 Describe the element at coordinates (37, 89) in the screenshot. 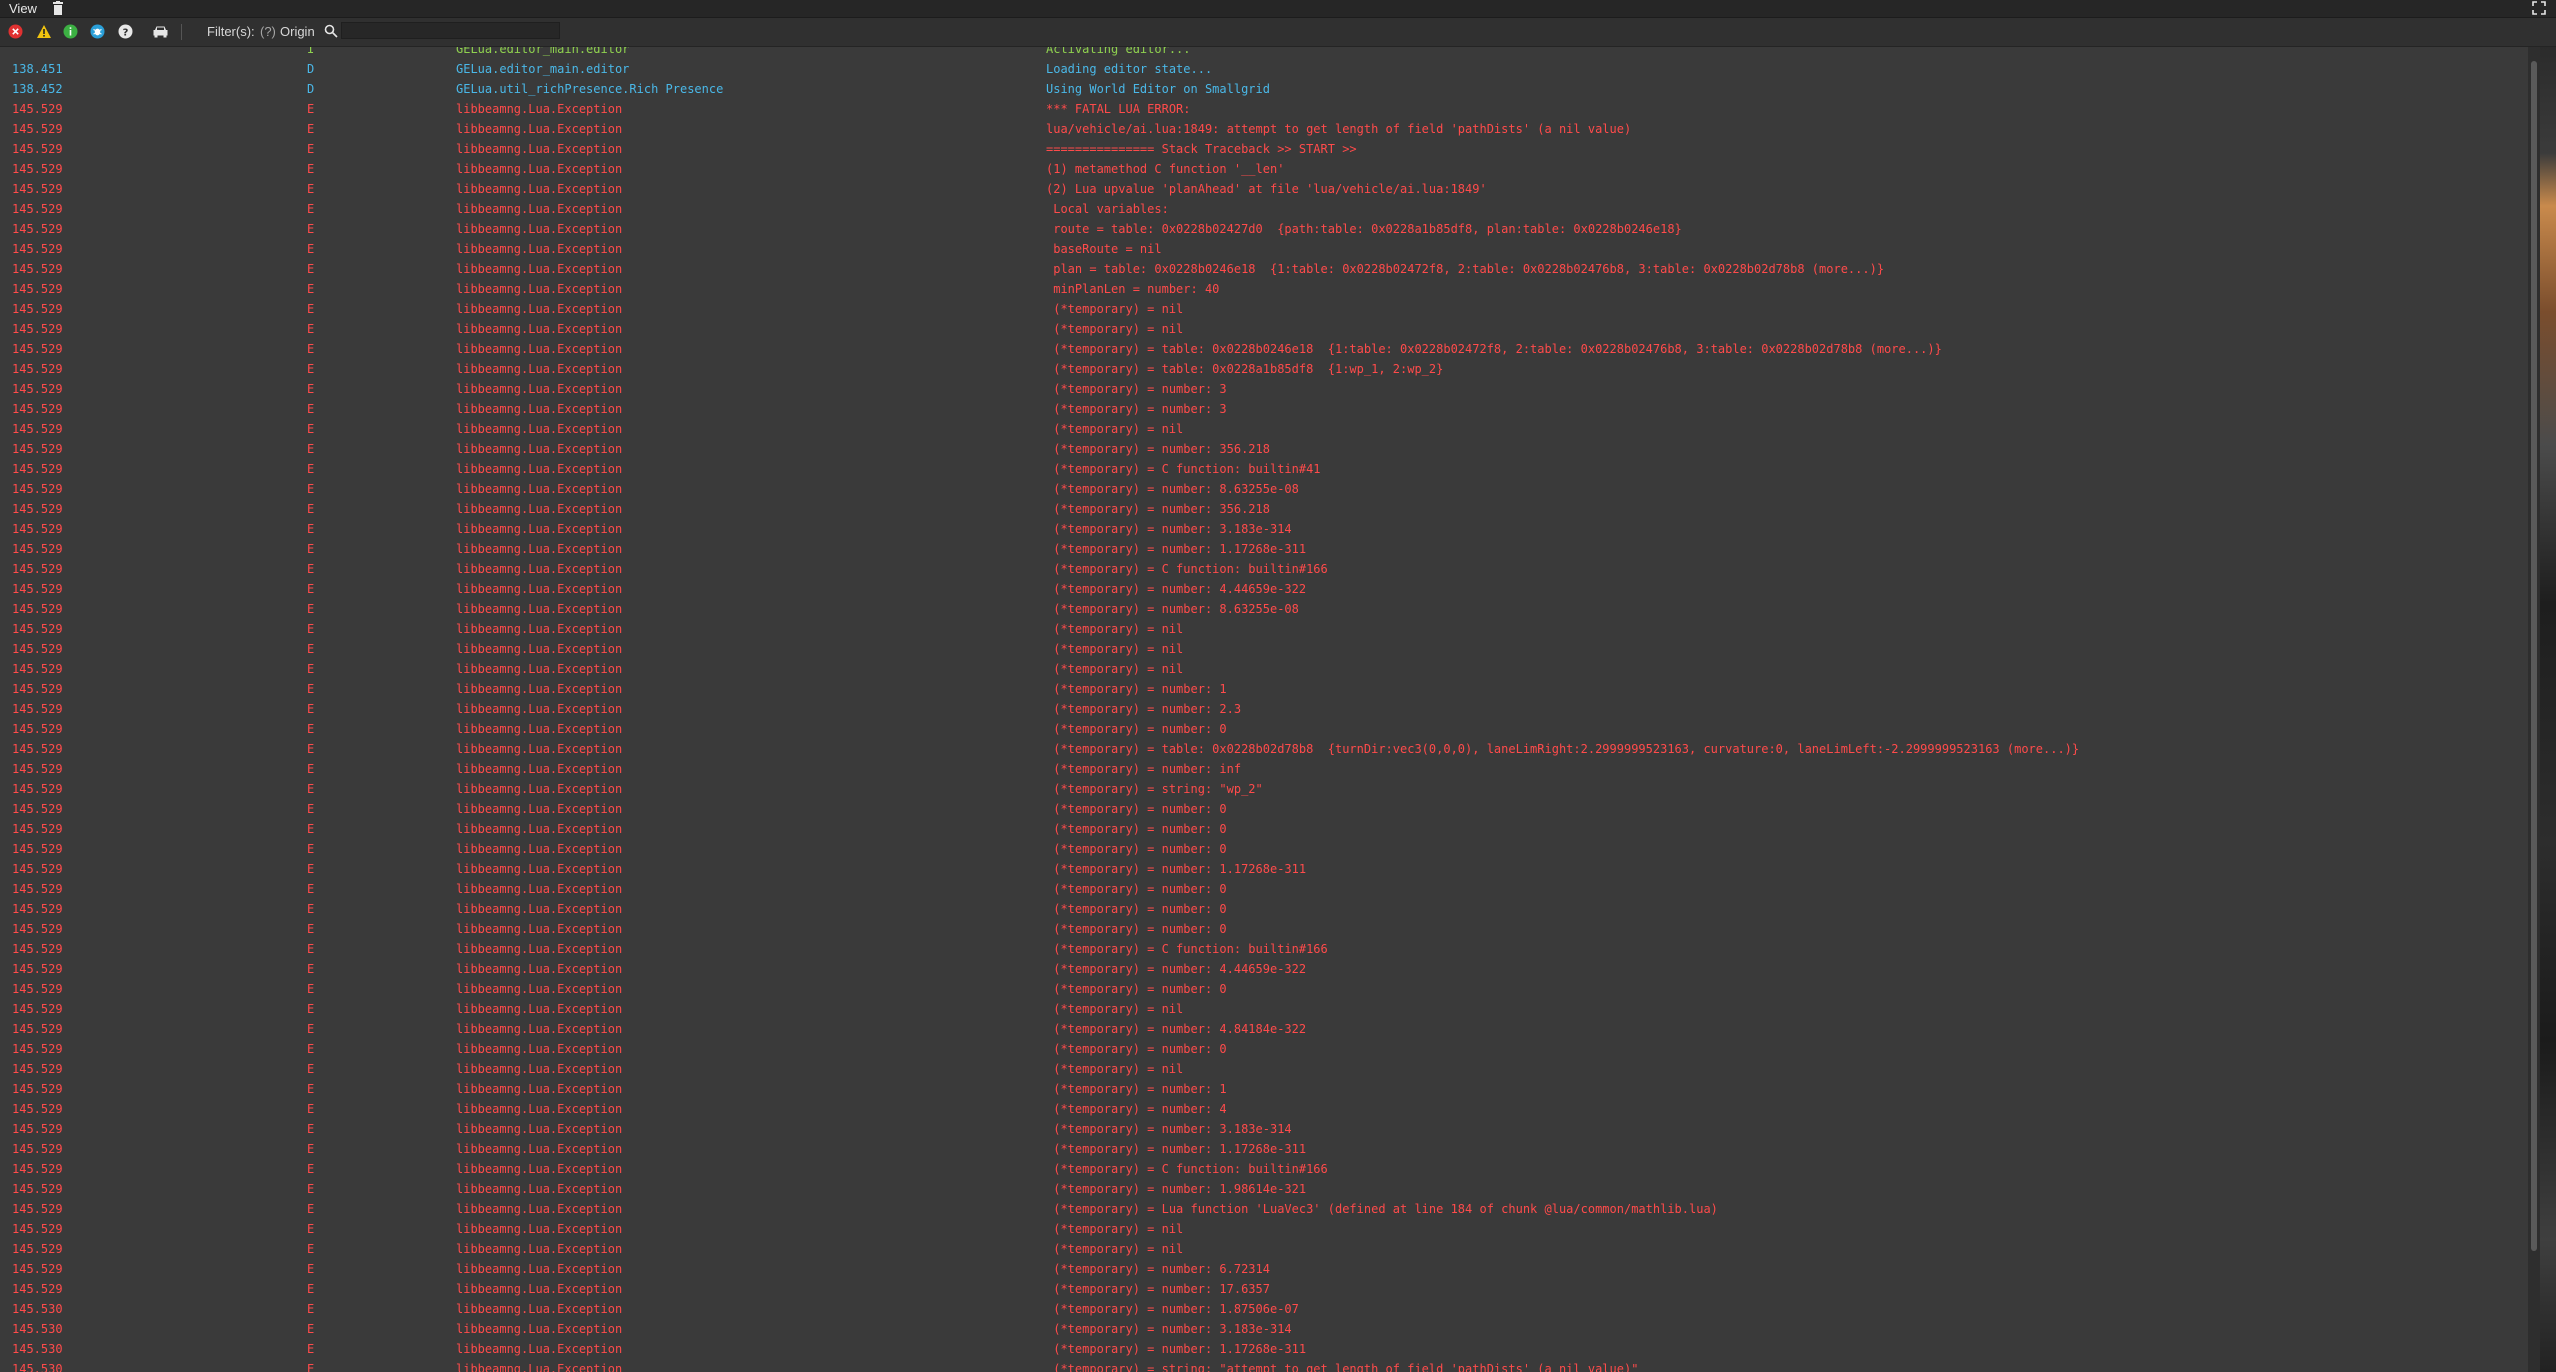

I see `log-time: 138.452` at that location.